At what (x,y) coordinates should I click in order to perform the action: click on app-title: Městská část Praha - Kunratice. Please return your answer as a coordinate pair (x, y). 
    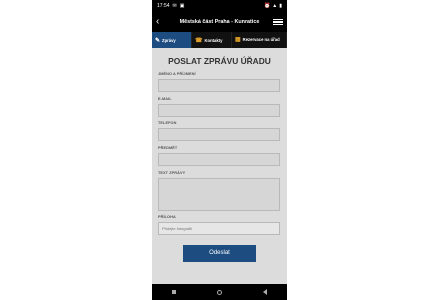
    Looking at the image, I should click on (219, 22).